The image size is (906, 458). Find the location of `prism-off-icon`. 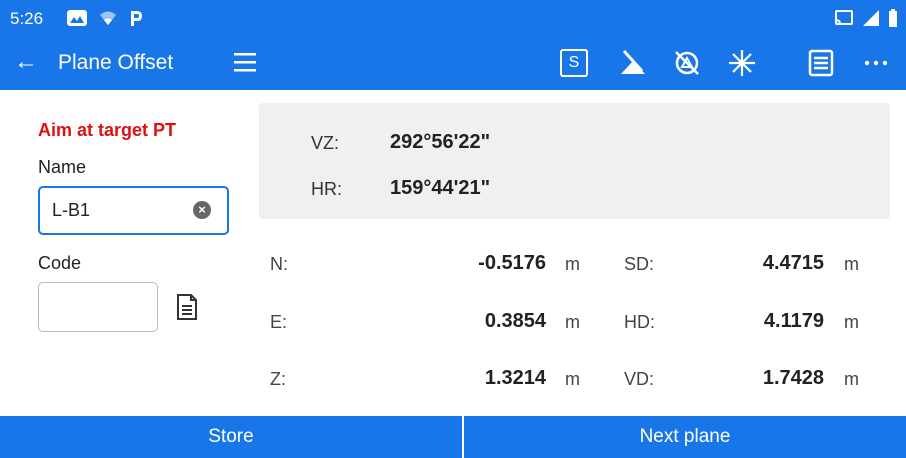

prism-off-icon is located at coordinates (687, 63).